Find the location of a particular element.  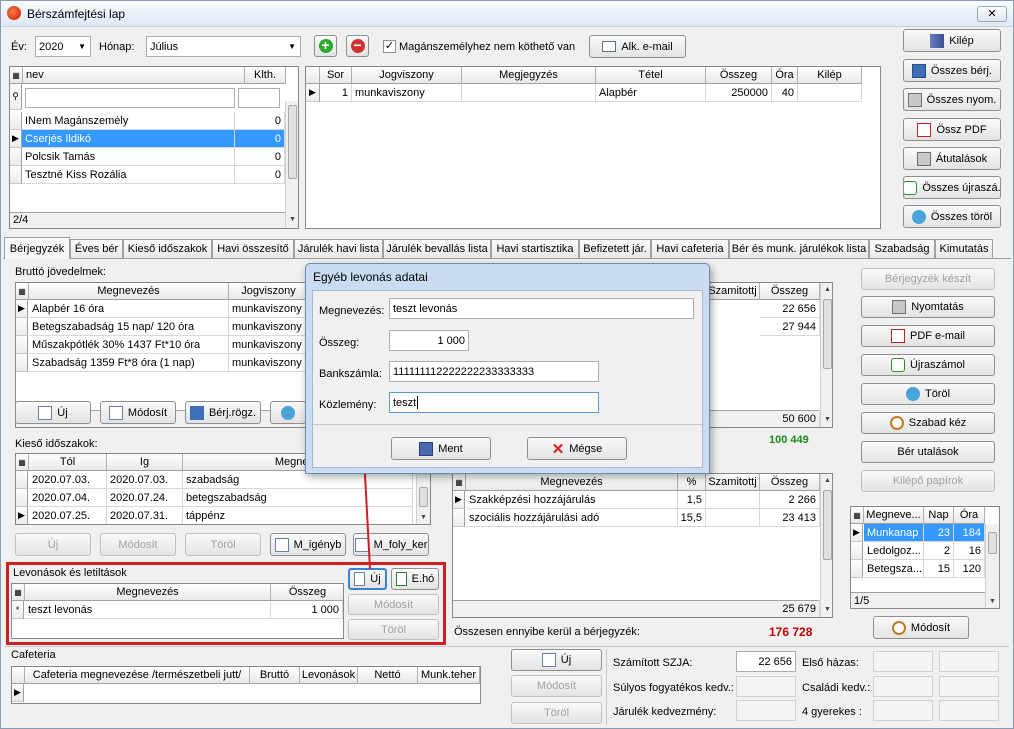

table-row: 2020.07.03. is located at coordinates (68, 480).